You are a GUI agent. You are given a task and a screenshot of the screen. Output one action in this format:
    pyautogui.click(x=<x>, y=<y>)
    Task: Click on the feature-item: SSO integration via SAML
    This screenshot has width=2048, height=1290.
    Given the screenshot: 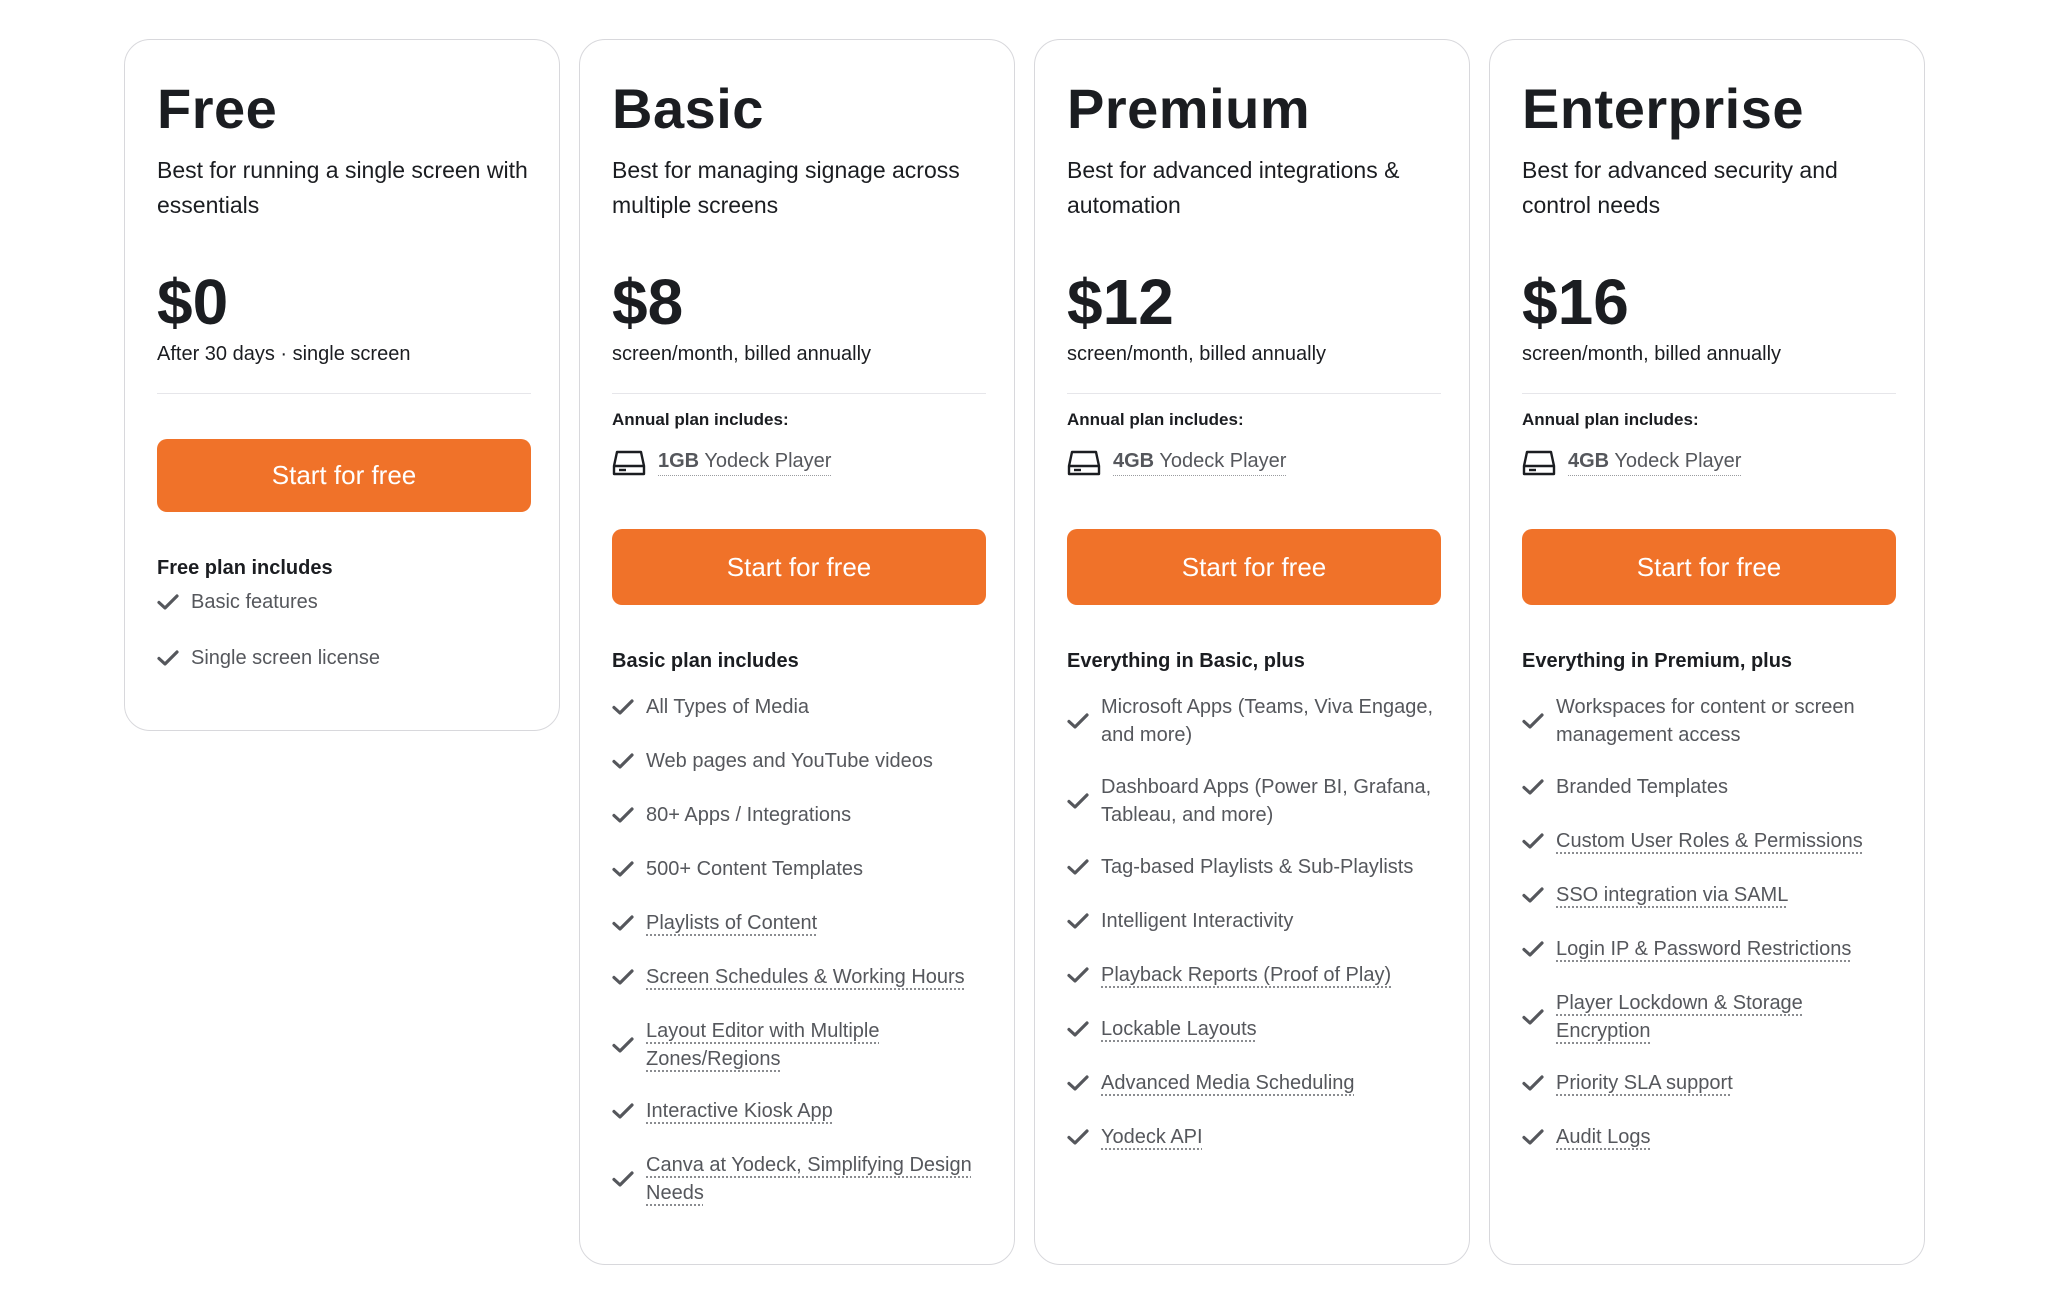 What is the action you would take?
    pyautogui.click(x=1709, y=895)
    